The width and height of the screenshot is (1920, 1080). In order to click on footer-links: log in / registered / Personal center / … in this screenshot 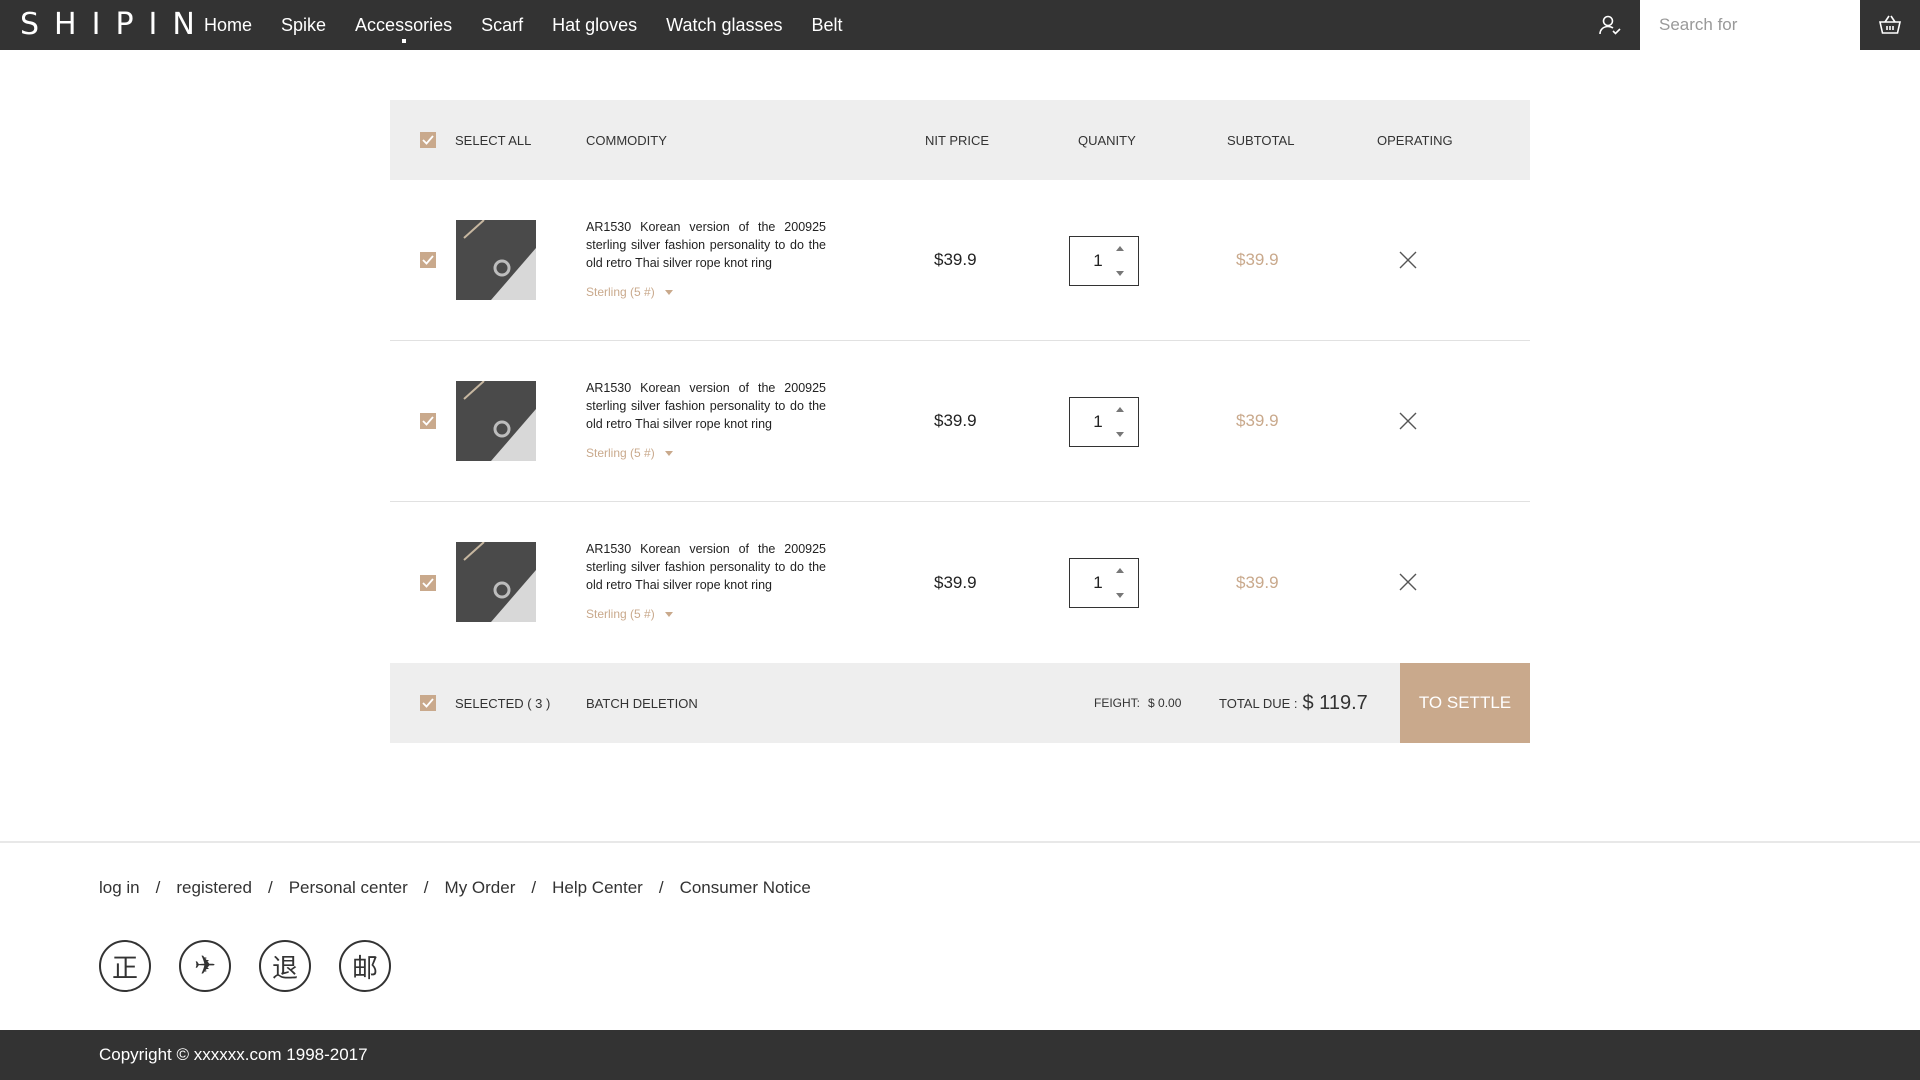, I will do `click(455, 888)`.